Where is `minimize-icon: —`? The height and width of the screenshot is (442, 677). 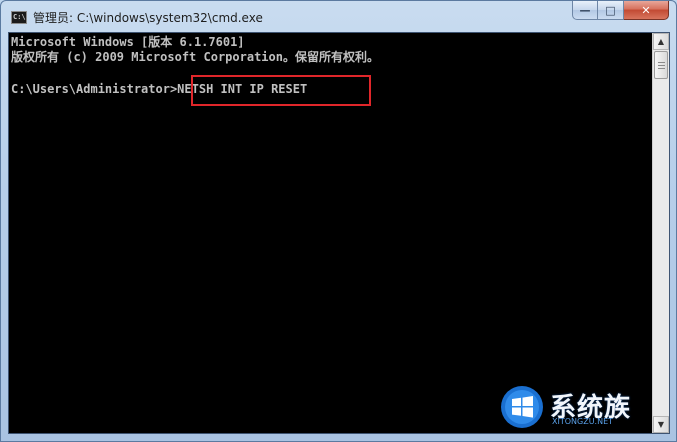 minimize-icon: — is located at coordinates (585, 10).